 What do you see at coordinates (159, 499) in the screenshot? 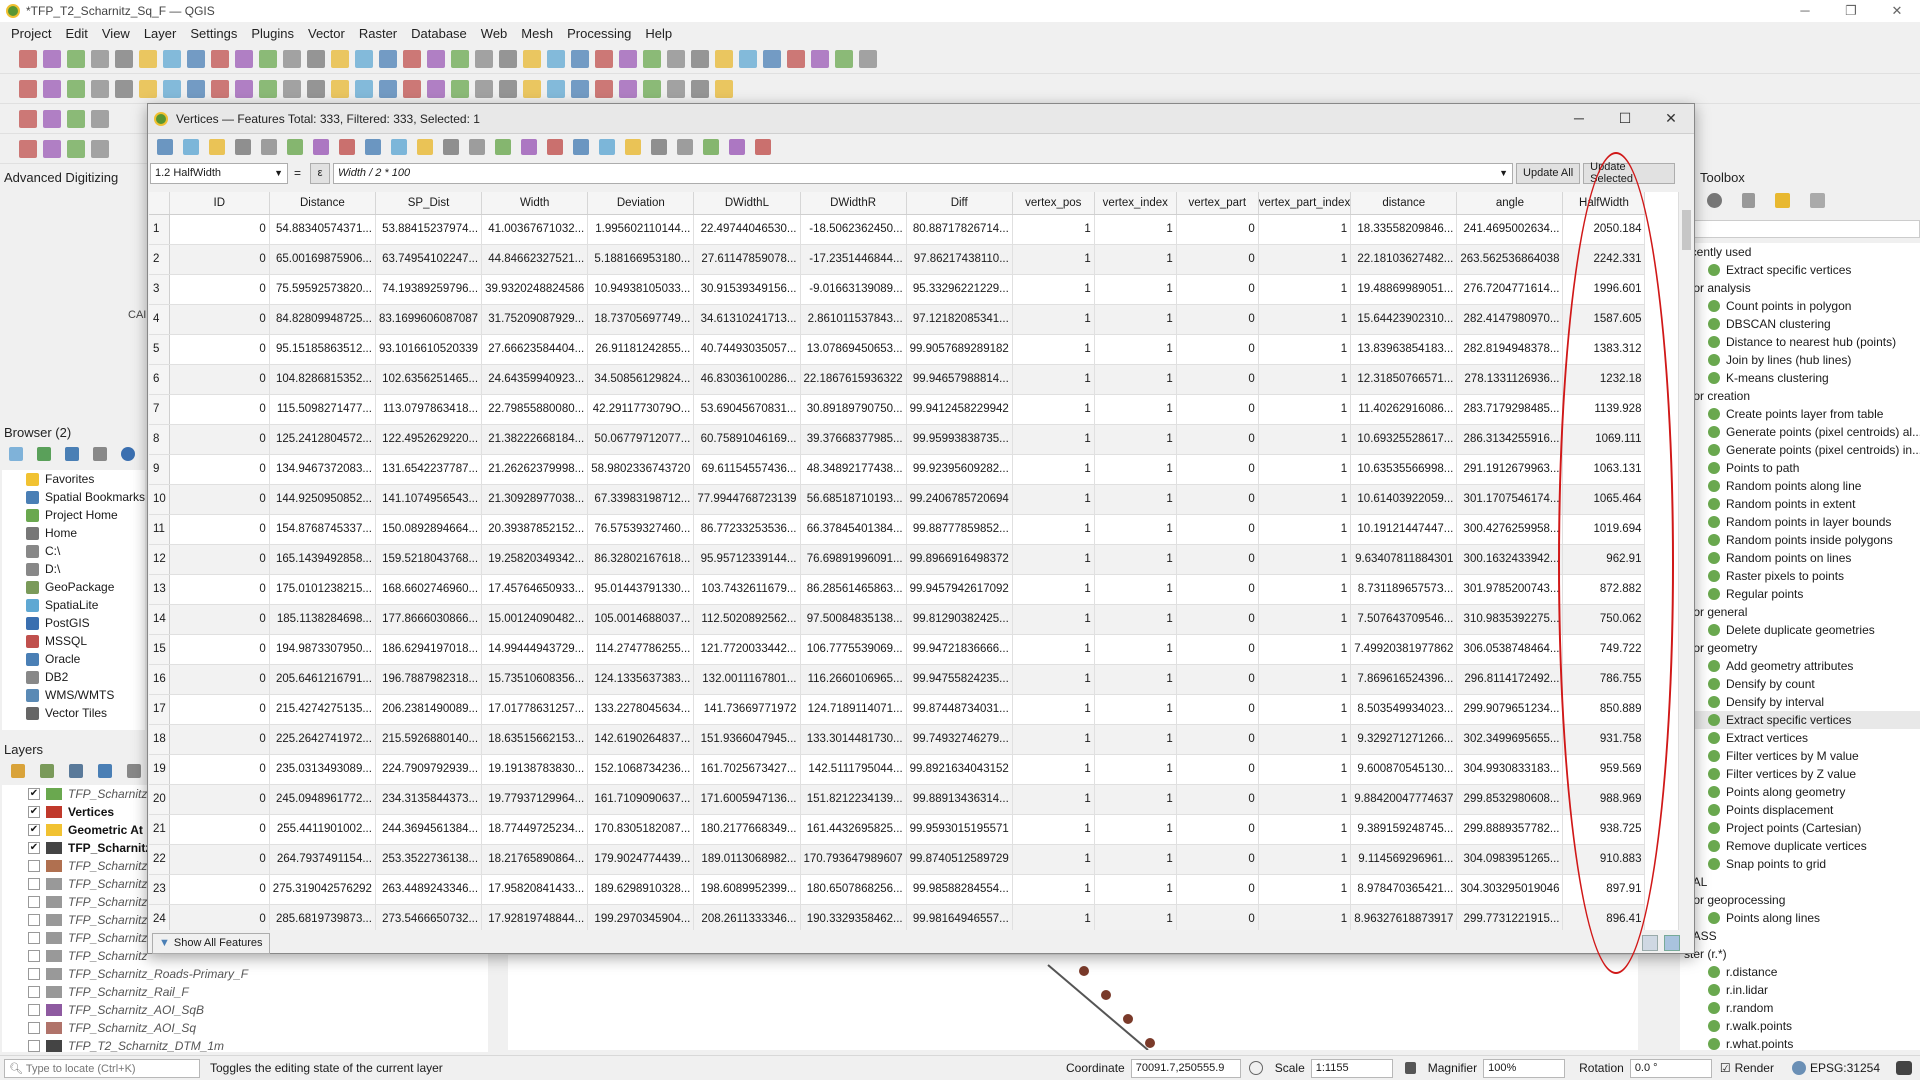
I see `row-number: 10` at bounding box center [159, 499].